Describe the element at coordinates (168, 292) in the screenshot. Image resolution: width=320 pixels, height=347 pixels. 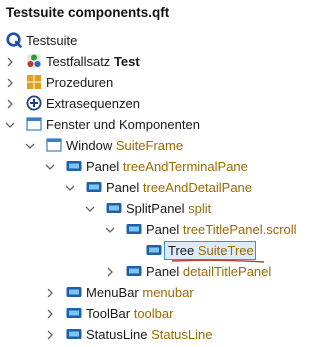
I see `tree-node-name: menubar` at that location.